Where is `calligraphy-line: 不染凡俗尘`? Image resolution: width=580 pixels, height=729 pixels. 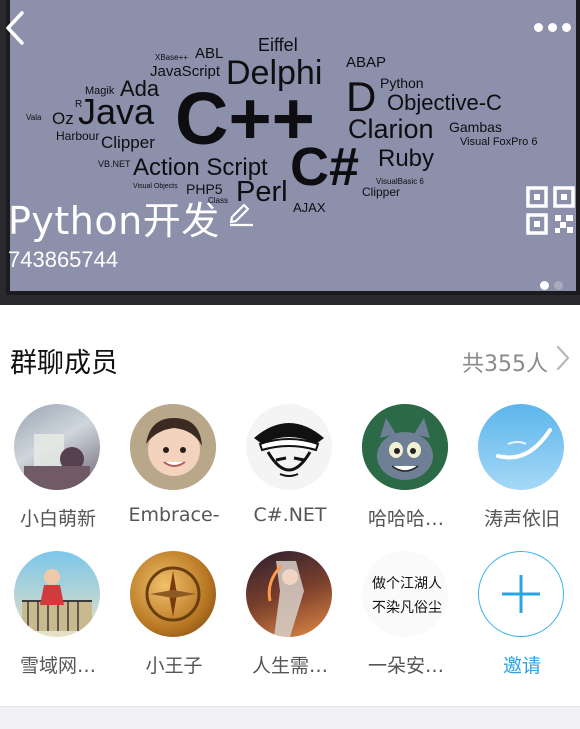 calligraphy-line: 不染凡俗尘 is located at coordinates (407, 608).